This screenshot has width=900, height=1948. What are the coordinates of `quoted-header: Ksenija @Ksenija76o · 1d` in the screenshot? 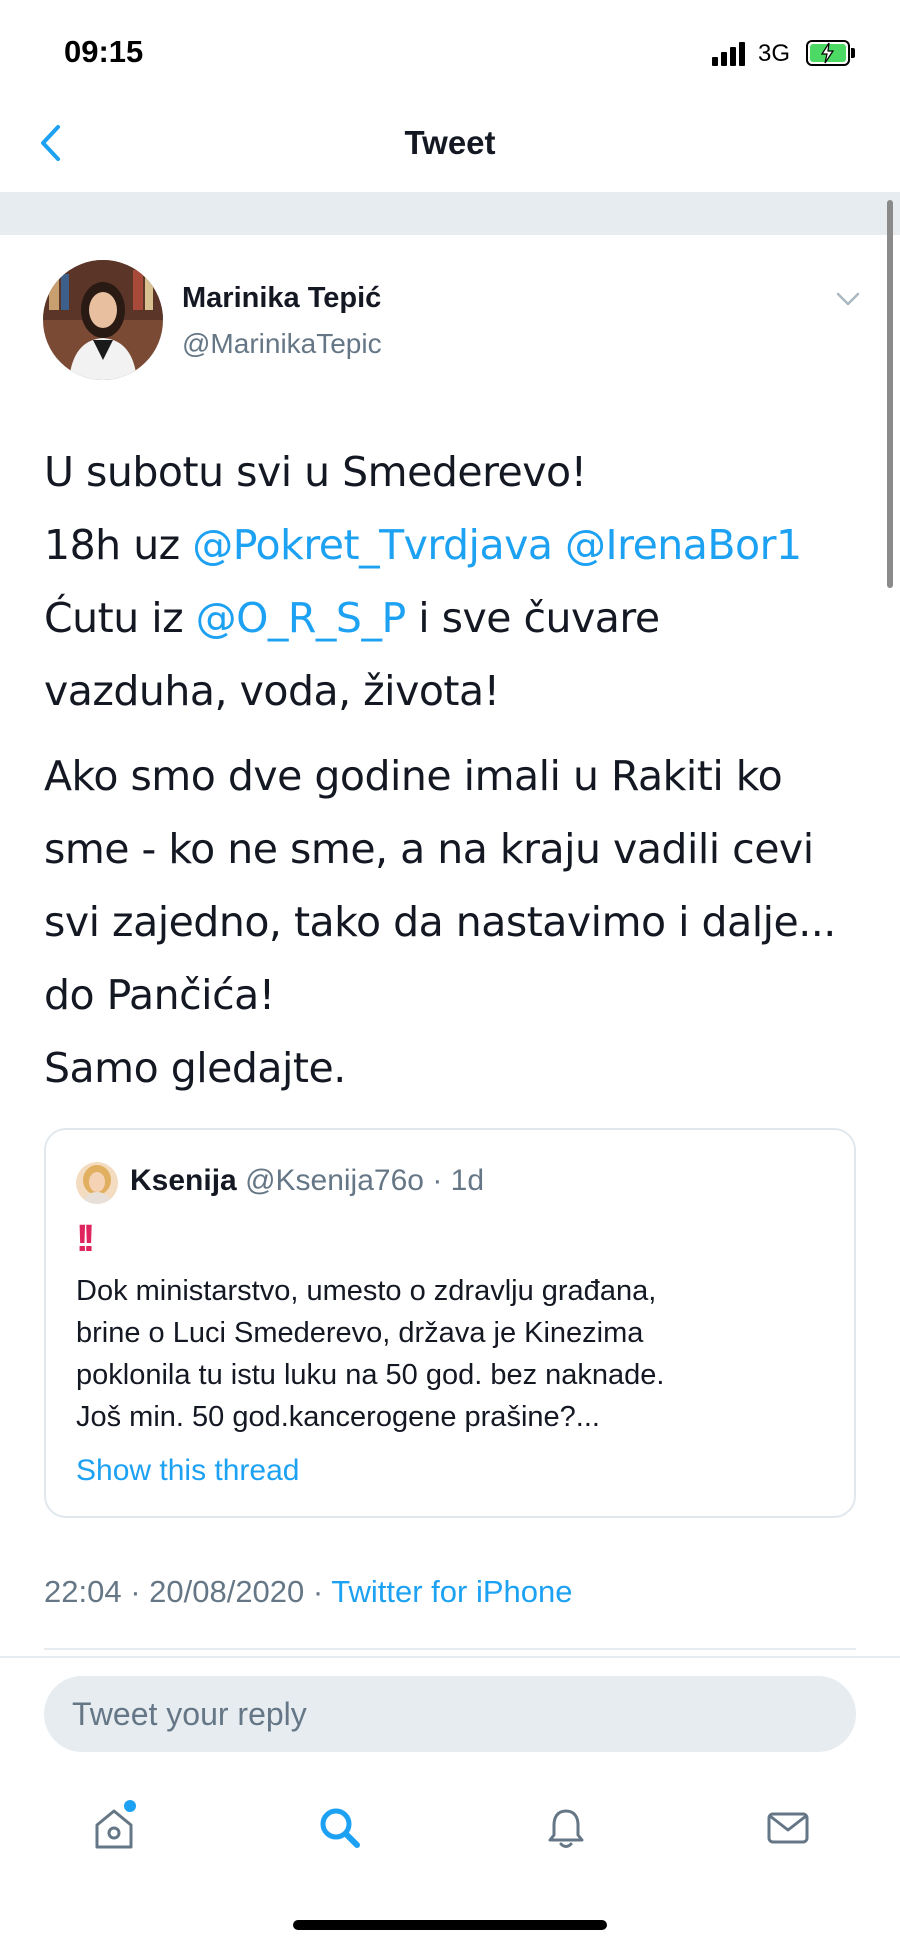 It's located at (307, 1181).